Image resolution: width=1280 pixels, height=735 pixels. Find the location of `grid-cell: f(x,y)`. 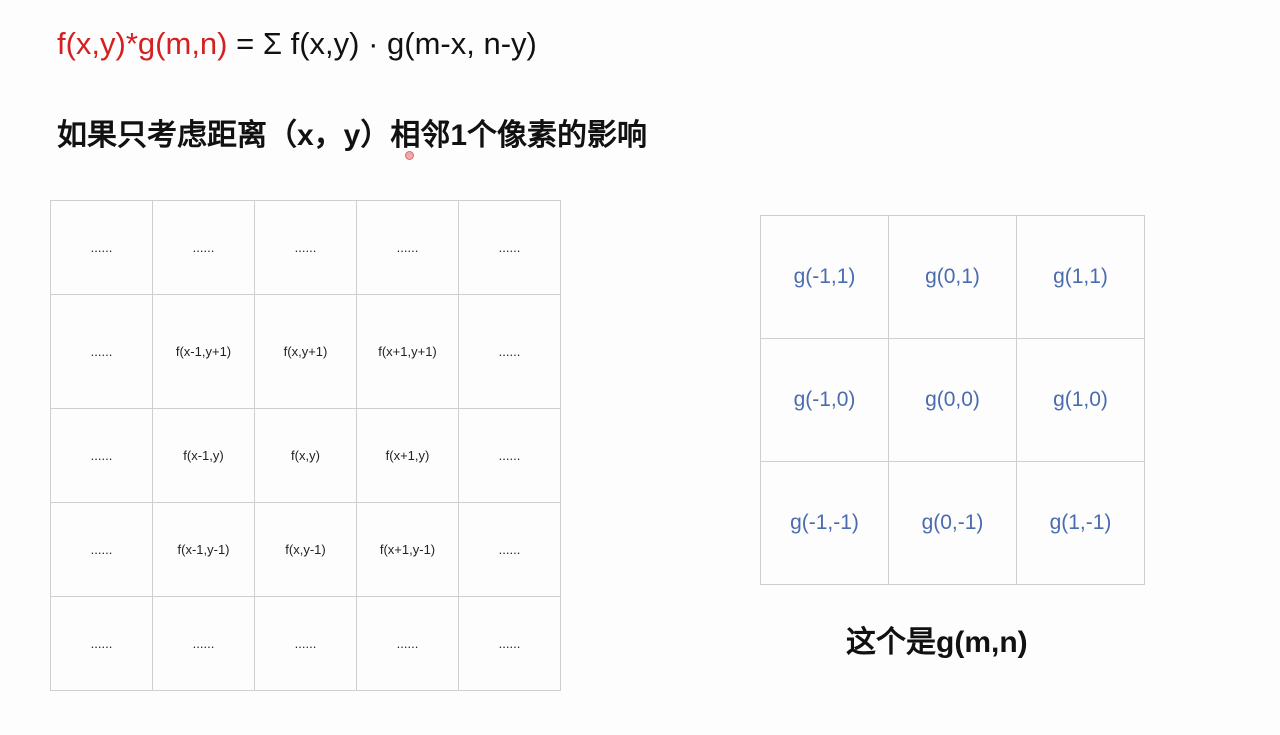

grid-cell: f(x,y) is located at coordinates (305, 455).